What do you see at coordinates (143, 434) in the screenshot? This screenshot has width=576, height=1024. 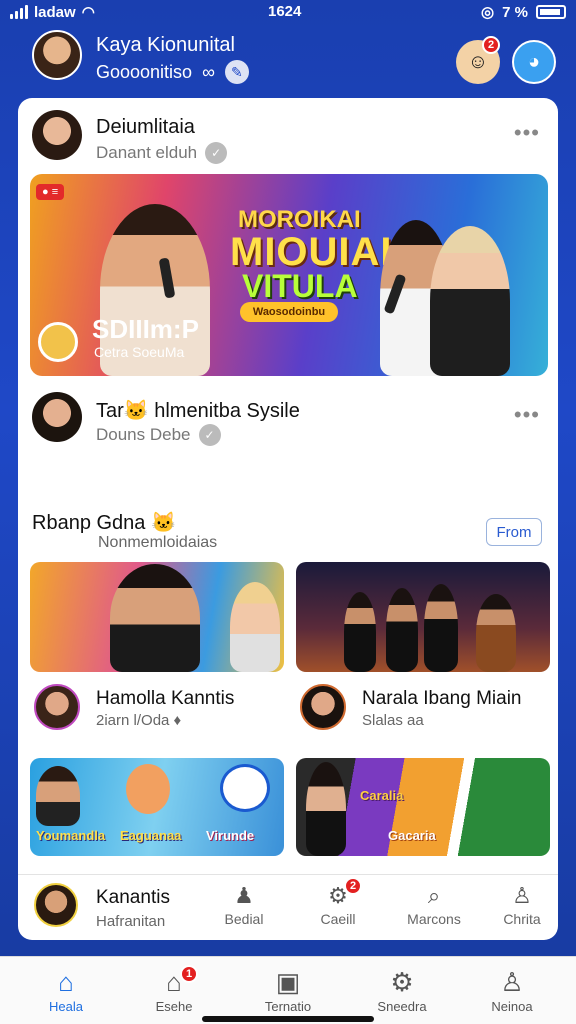 I see `post-meta-text: Douns Debe` at bounding box center [143, 434].